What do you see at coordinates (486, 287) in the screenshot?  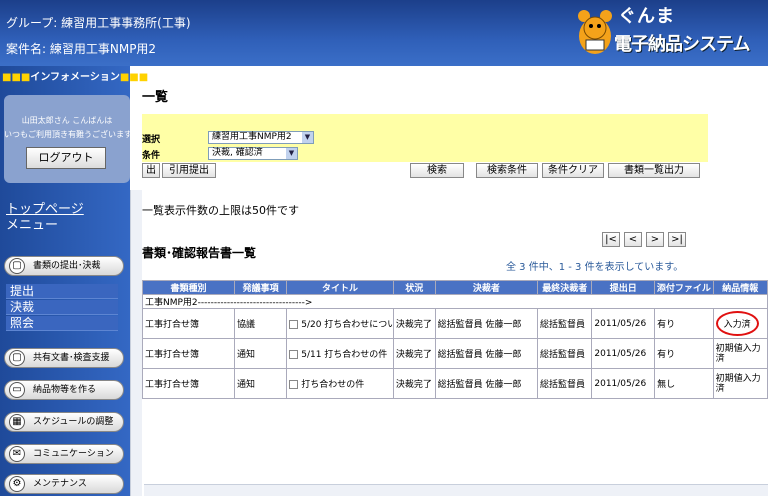 I see `column-header: 決裁者` at bounding box center [486, 287].